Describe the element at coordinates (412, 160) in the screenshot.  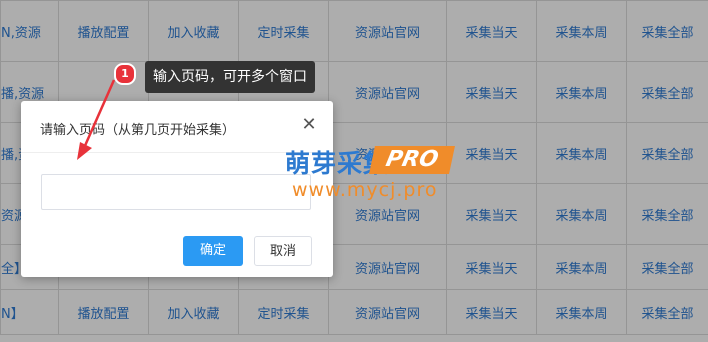
I see `watermark-pro: PRO` at that location.